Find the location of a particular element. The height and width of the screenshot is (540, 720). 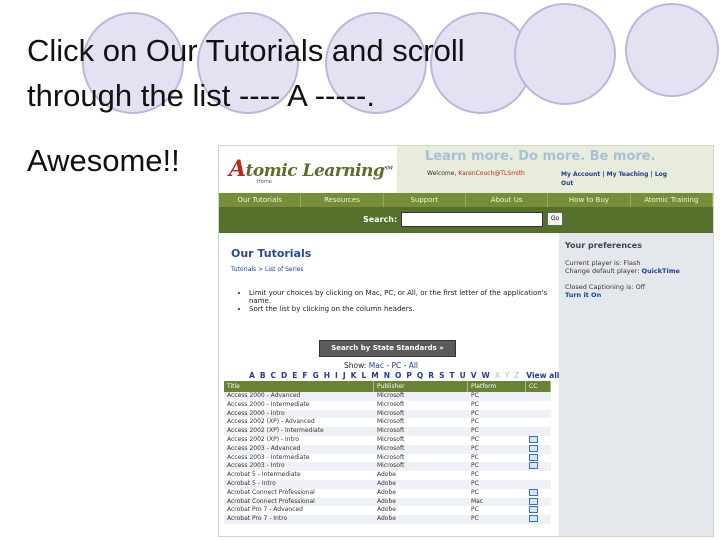

breadcrumb: Tutorials > List of Series is located at coordinates (267, 269).